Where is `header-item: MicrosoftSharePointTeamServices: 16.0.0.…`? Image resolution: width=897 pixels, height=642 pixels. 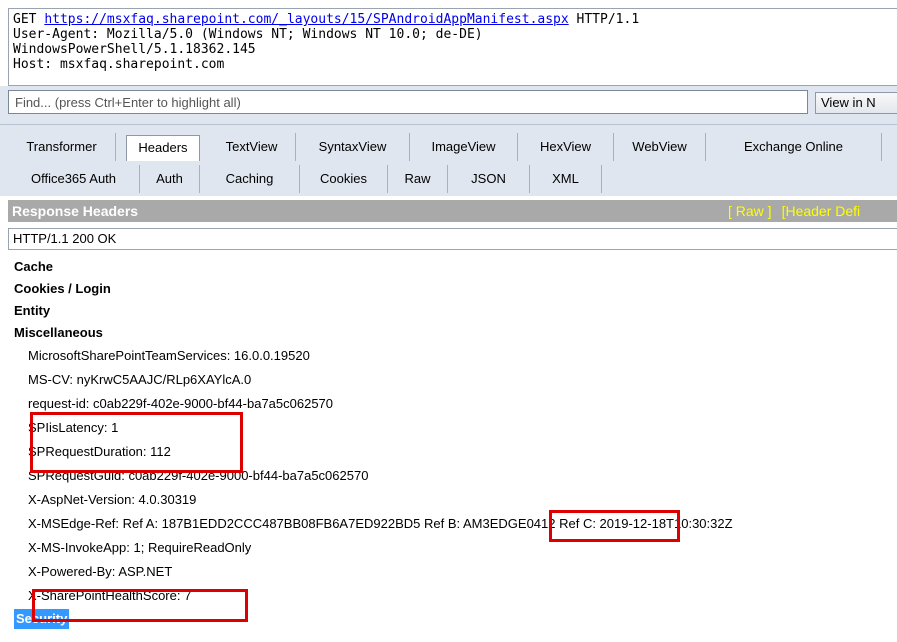
header-item: MicrosoftSharePointTeamServices: 16.0.0.… is located at coordinates (454, 356).